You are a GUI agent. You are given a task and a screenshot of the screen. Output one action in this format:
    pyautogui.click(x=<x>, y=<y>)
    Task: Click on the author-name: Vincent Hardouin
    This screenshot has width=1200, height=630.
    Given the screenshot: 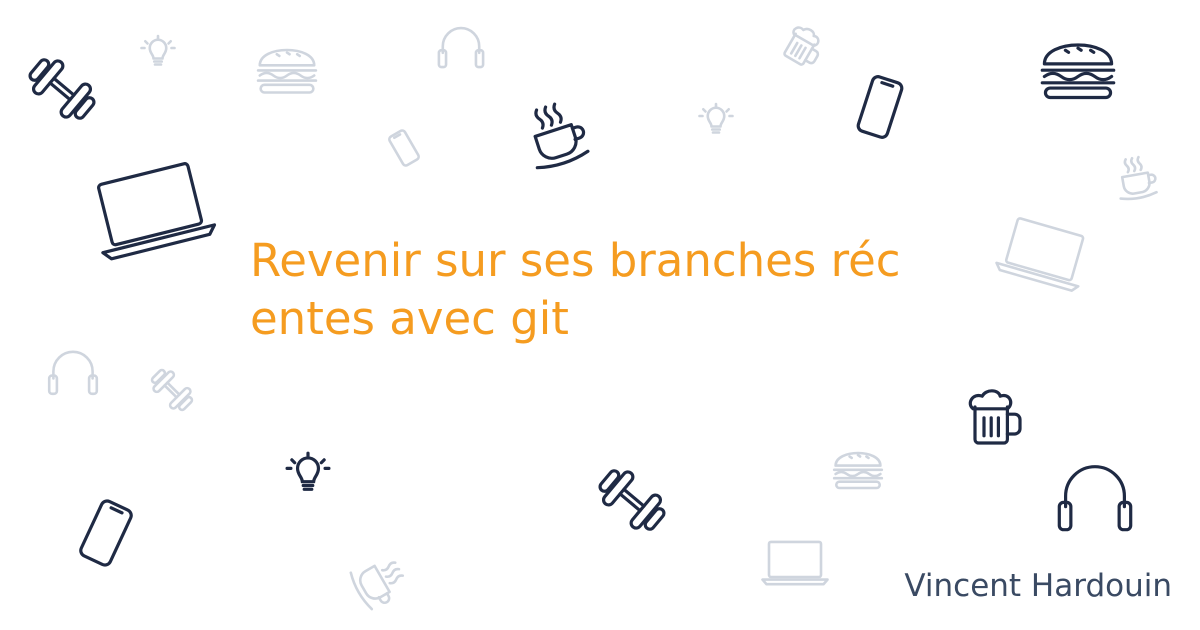 What is the action you would take?
    pyautogui.click(x=1038, y=586)
    